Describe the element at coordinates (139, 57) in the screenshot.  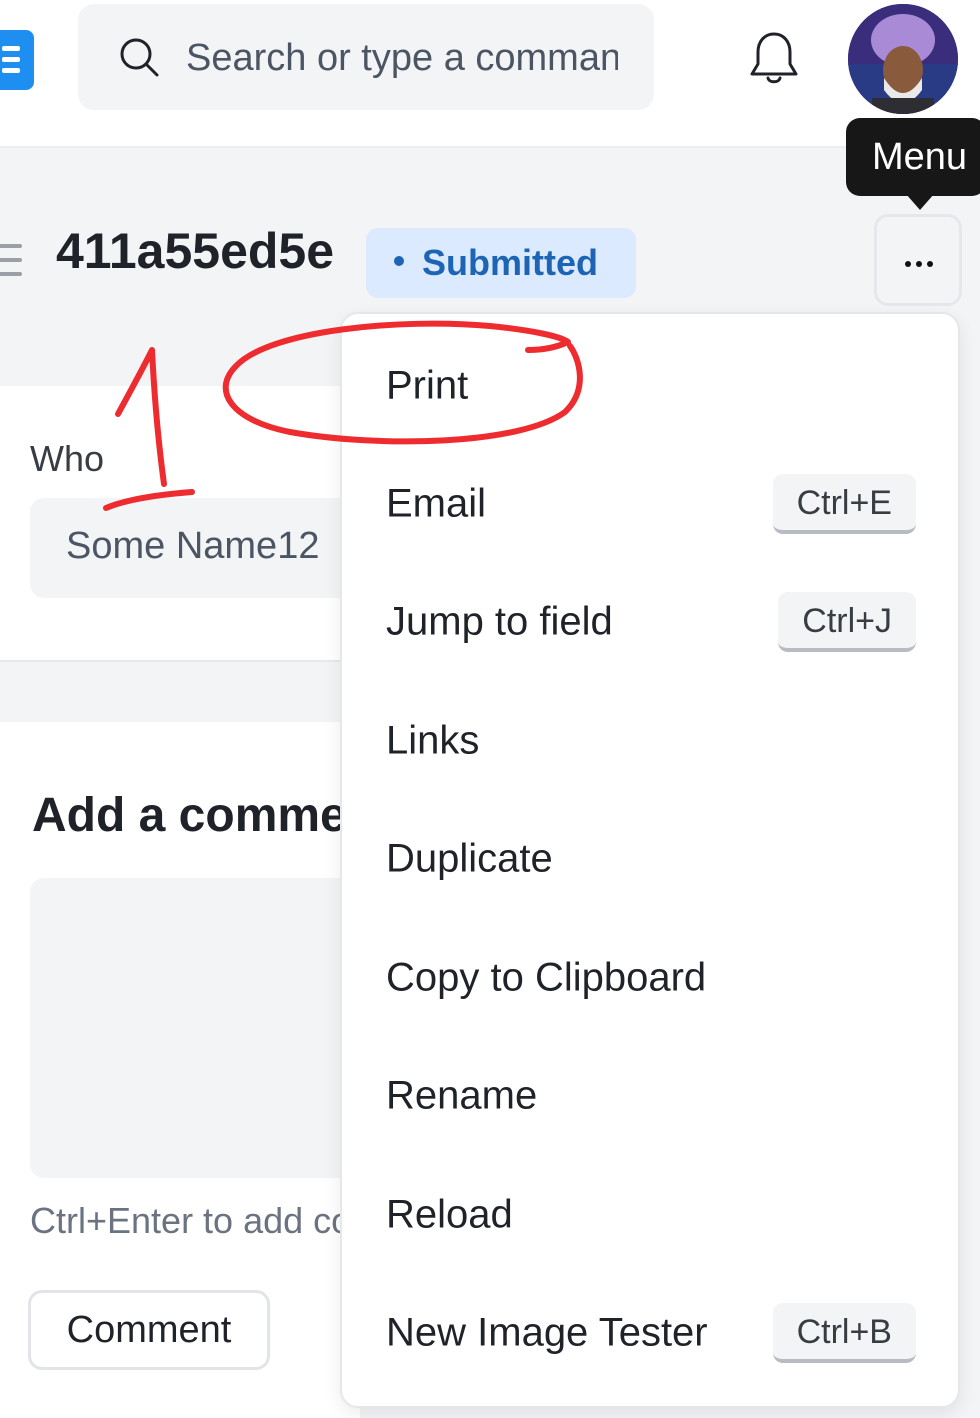
I see `search-icon` at that location.